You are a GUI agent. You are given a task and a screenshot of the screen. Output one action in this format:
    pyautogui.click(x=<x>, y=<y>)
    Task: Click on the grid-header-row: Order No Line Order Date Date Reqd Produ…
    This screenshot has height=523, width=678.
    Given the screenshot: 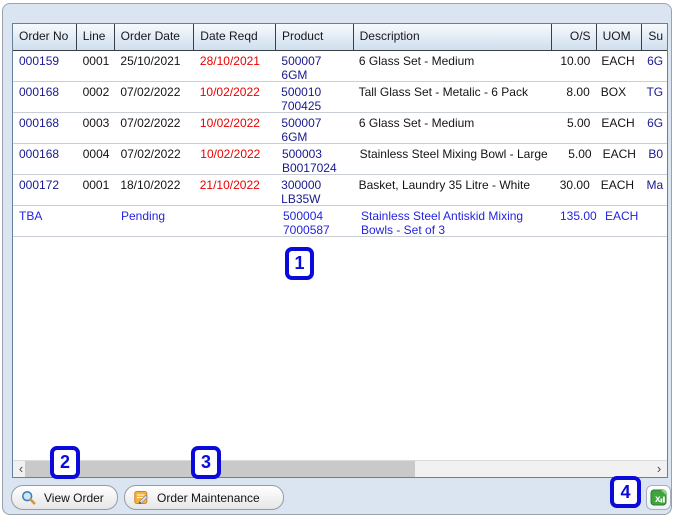 What is the action you would take?
    pyautogui.click(x=340, y=37)
    